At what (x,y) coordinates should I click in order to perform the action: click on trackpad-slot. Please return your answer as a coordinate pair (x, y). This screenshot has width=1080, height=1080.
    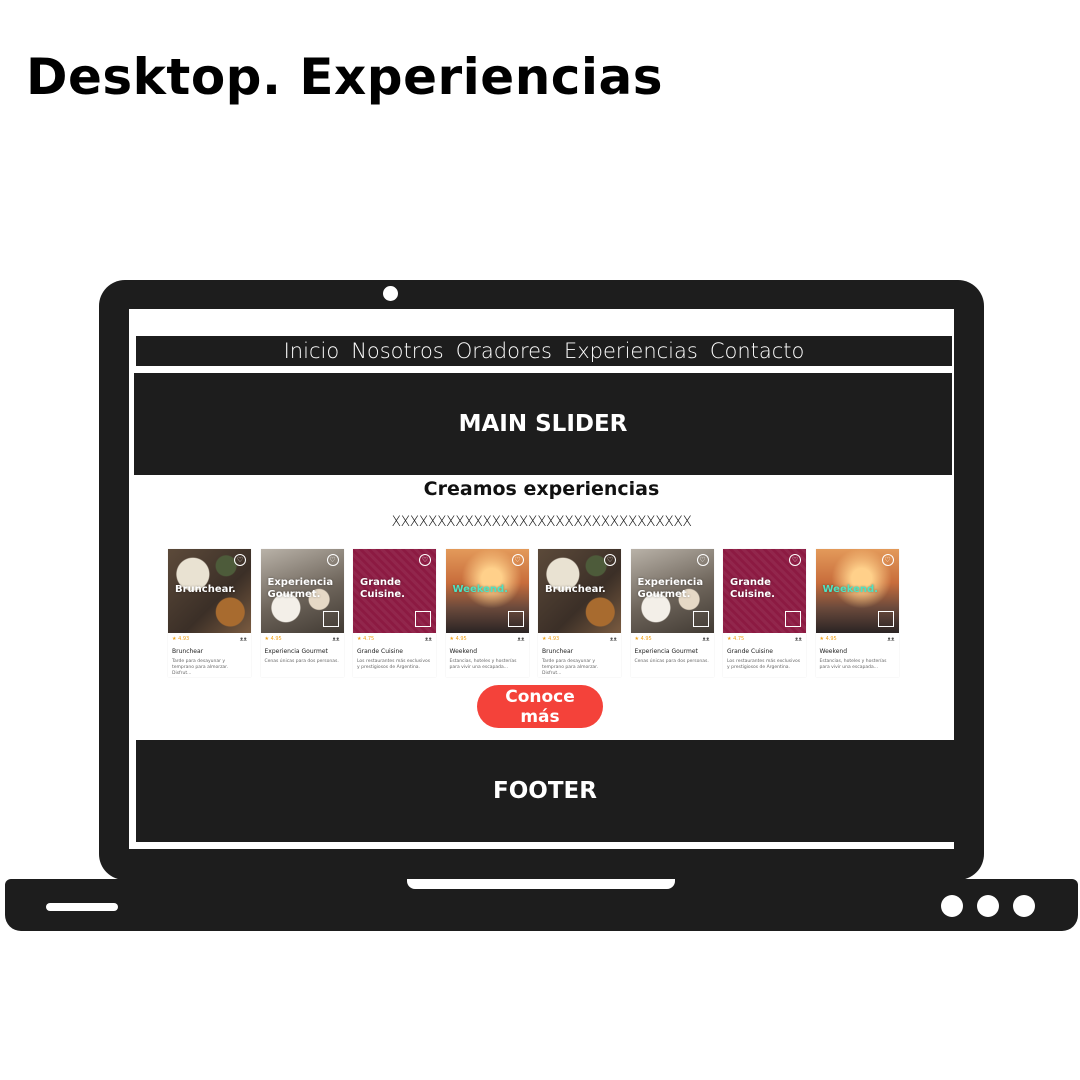
    Looking at the image, I should click on (82, 907).